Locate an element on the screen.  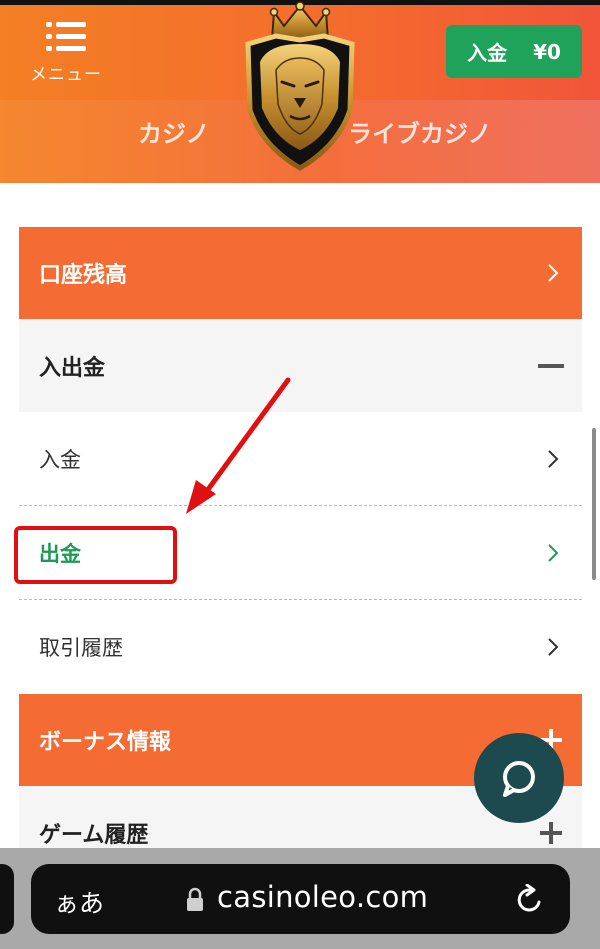
chat-button is located at coordinates (519, 778).